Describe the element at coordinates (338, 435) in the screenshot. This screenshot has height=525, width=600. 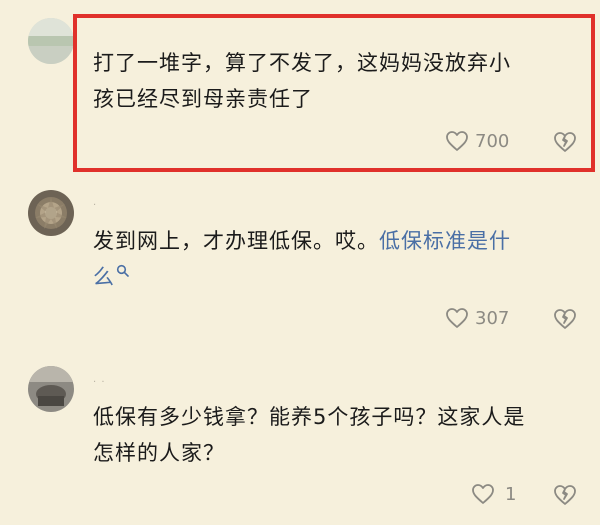
I see `comment-text: 低保有多少钱拿？能养5个孩子吗？这家人是 怎样的人家？` at that location.